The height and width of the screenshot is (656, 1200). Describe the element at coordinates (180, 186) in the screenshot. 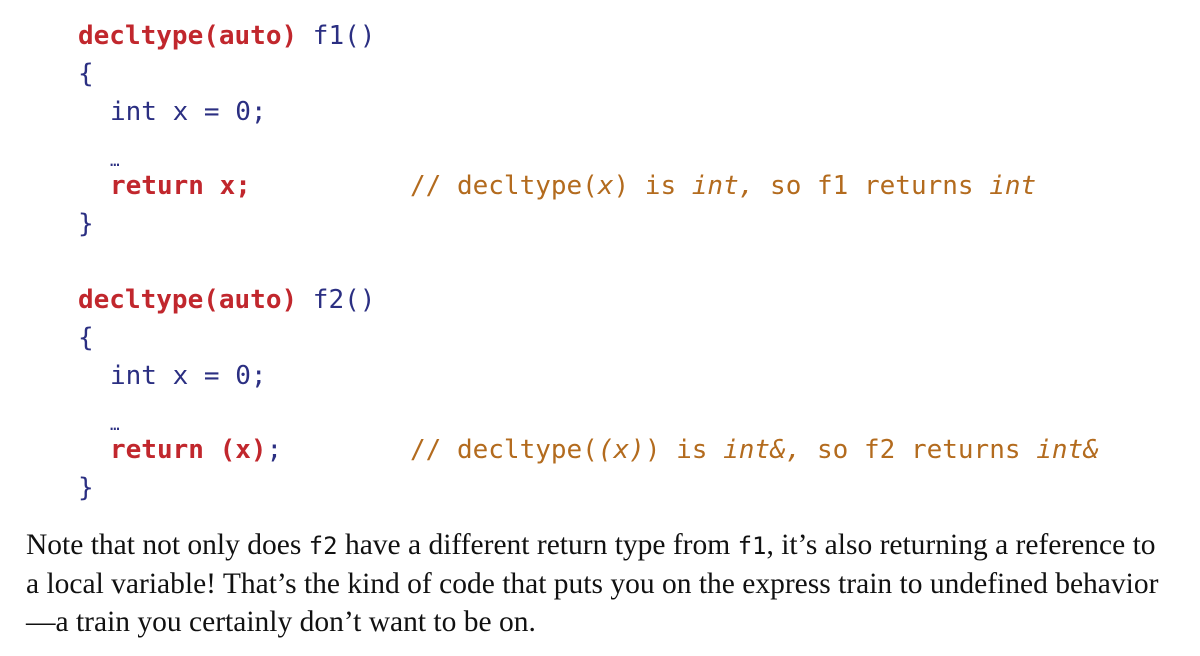

I see `return-statement: return x;` at that location.